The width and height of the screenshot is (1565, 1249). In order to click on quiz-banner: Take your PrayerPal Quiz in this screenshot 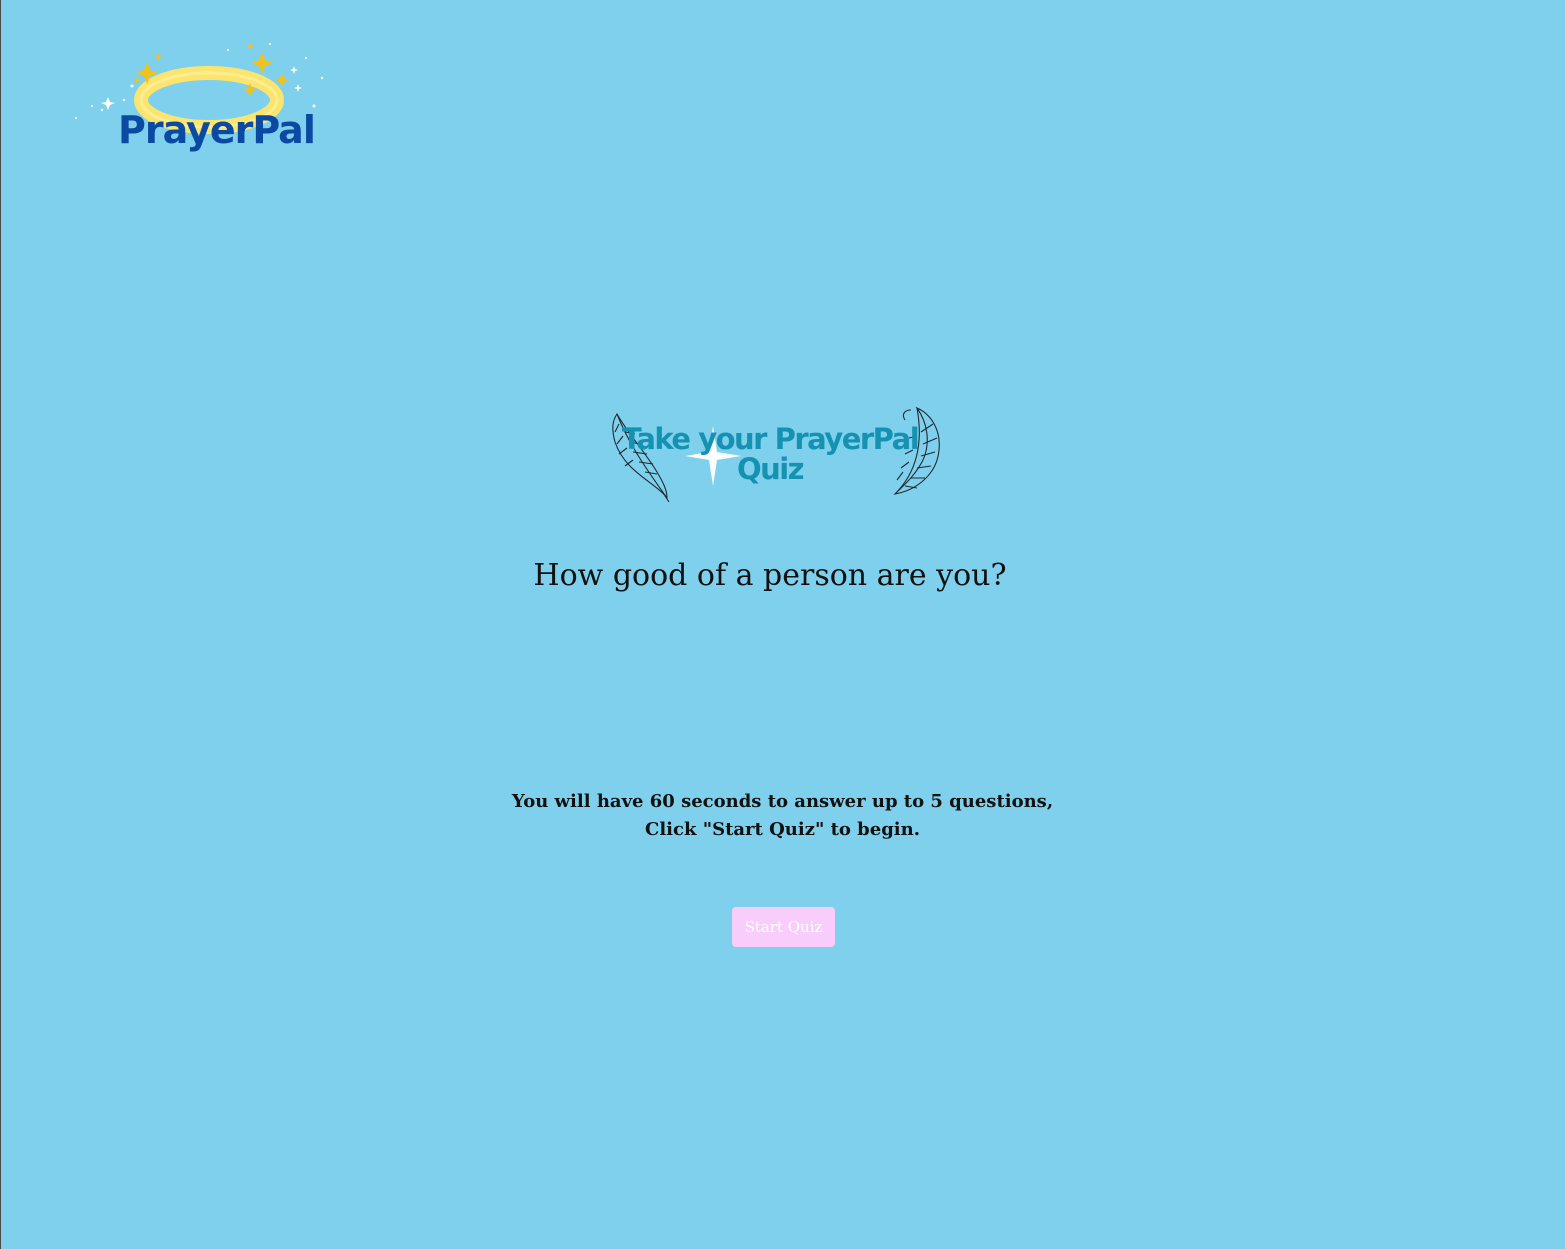, I will do `click(777, 454)`.